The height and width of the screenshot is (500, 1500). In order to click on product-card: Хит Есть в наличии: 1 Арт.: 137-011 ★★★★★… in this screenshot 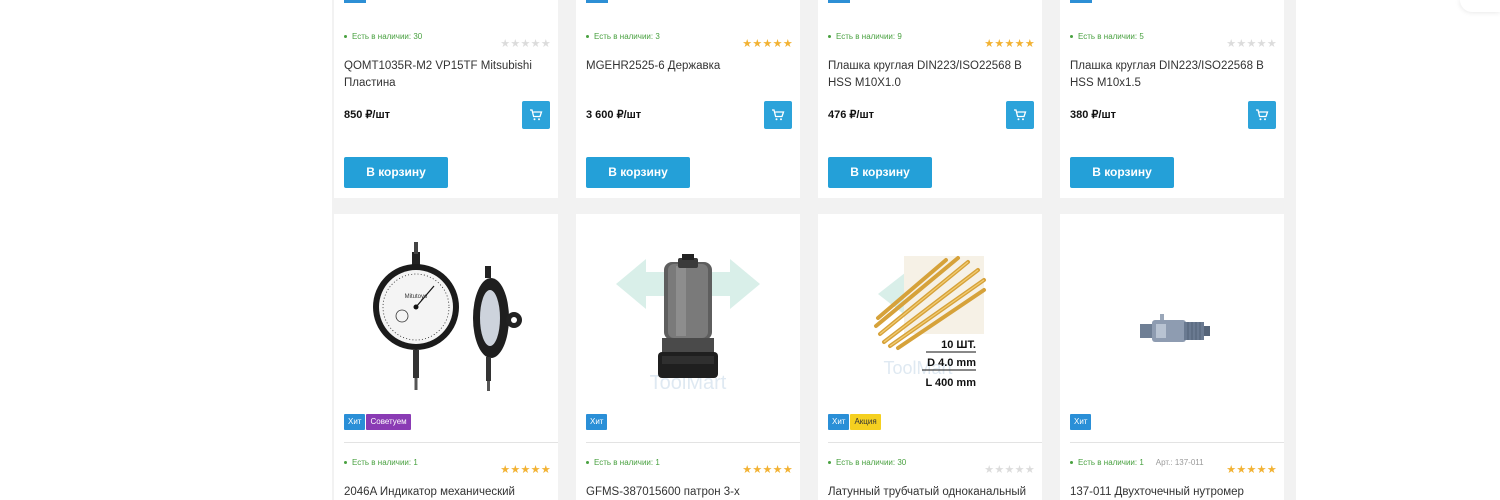, I will do `click(1172, 357)`.